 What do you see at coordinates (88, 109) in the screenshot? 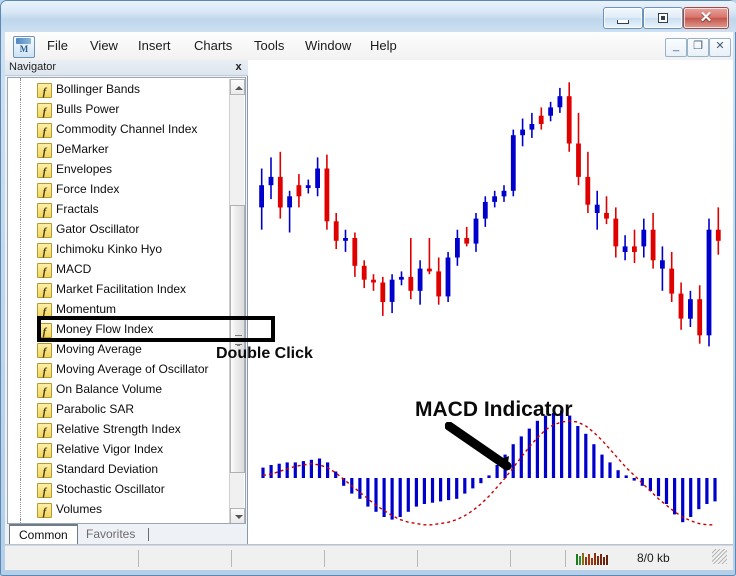
I see `navigator-item-label: Bulls Power` at bounding box center [88, 109].